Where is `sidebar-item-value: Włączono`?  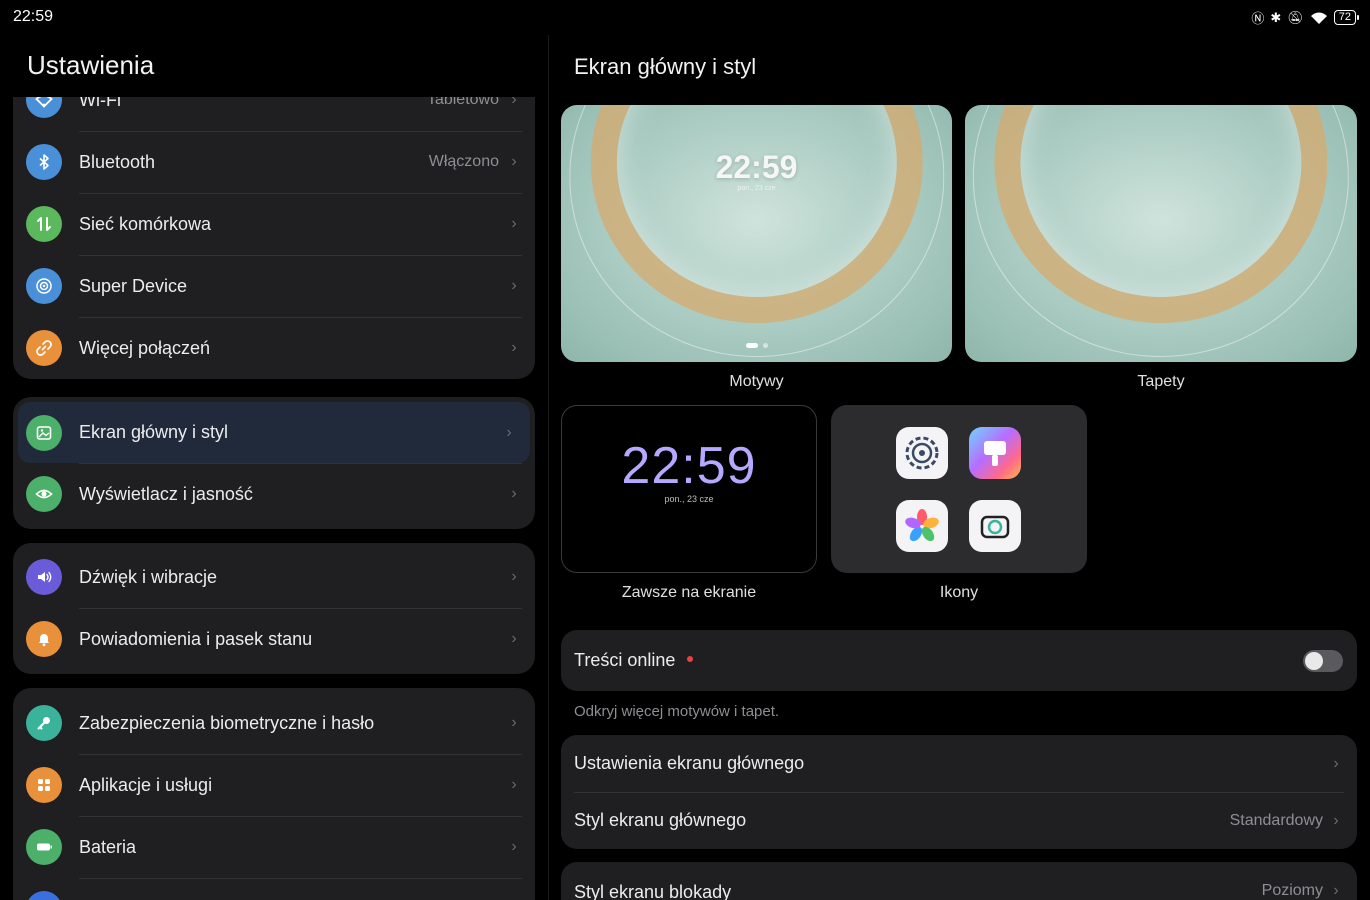
sidebar-item-value: Włączono is located at coordinates (463, 161).